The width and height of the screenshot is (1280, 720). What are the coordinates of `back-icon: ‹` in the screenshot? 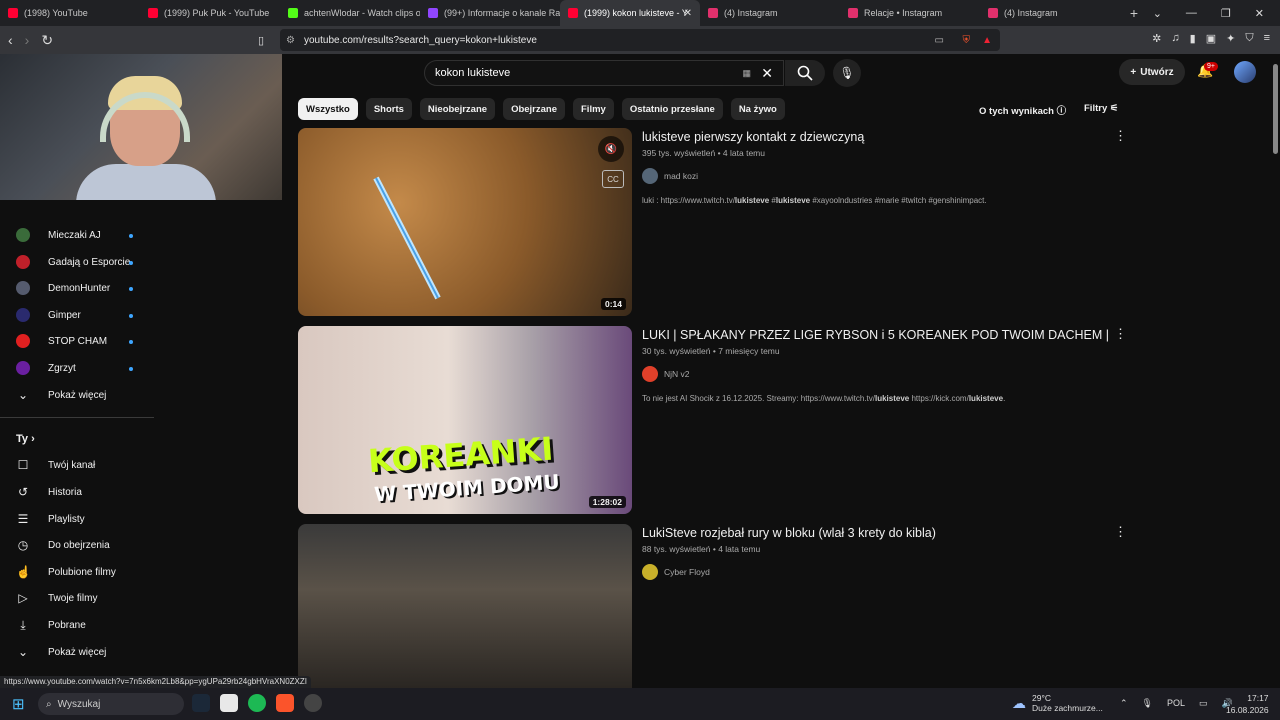 It's located at (10, 40).